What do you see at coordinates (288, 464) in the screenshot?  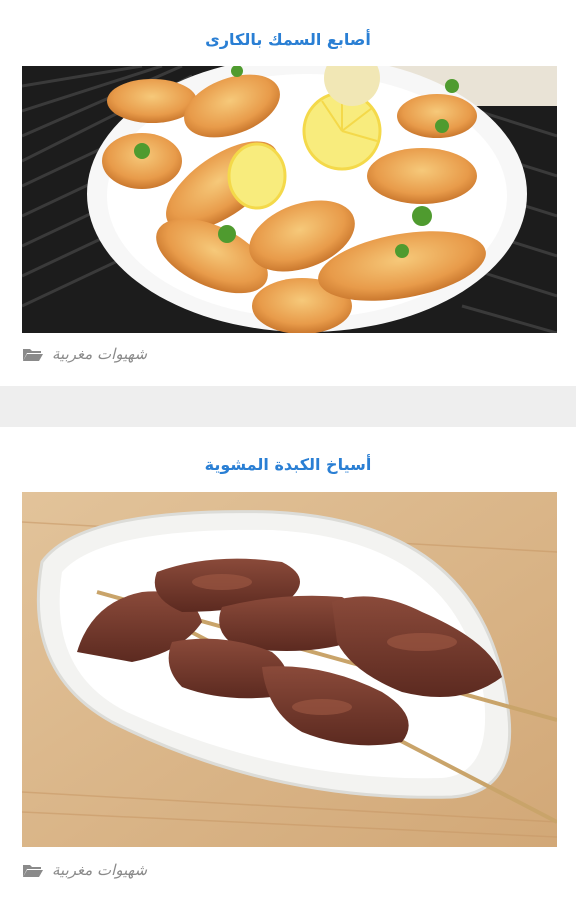 I see `post-title-link: أسياخ الكبدة المشوية` at bounding box center [288, 464].